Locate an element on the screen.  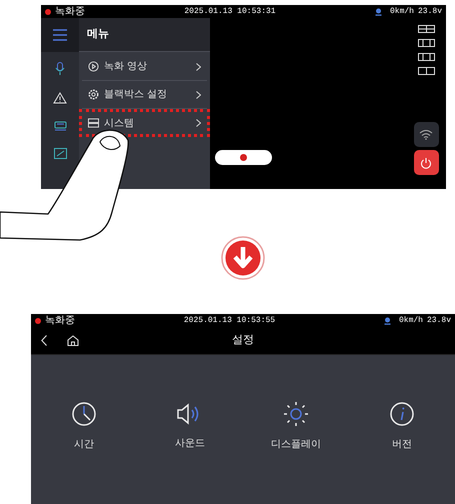
menu-button is located at coordinates (60, 35).